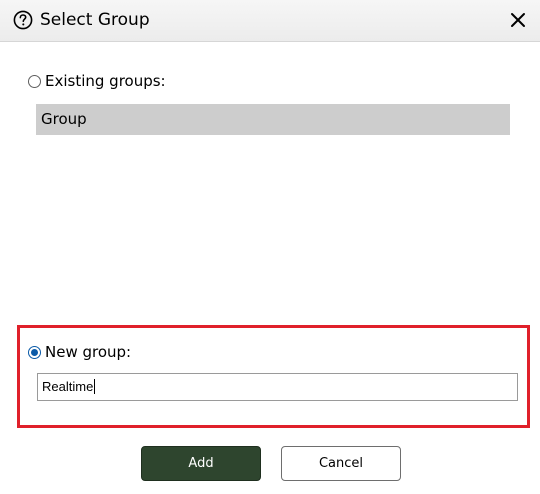  I want to click on existing-groups-label: Existing groups:, so click(105, 81).